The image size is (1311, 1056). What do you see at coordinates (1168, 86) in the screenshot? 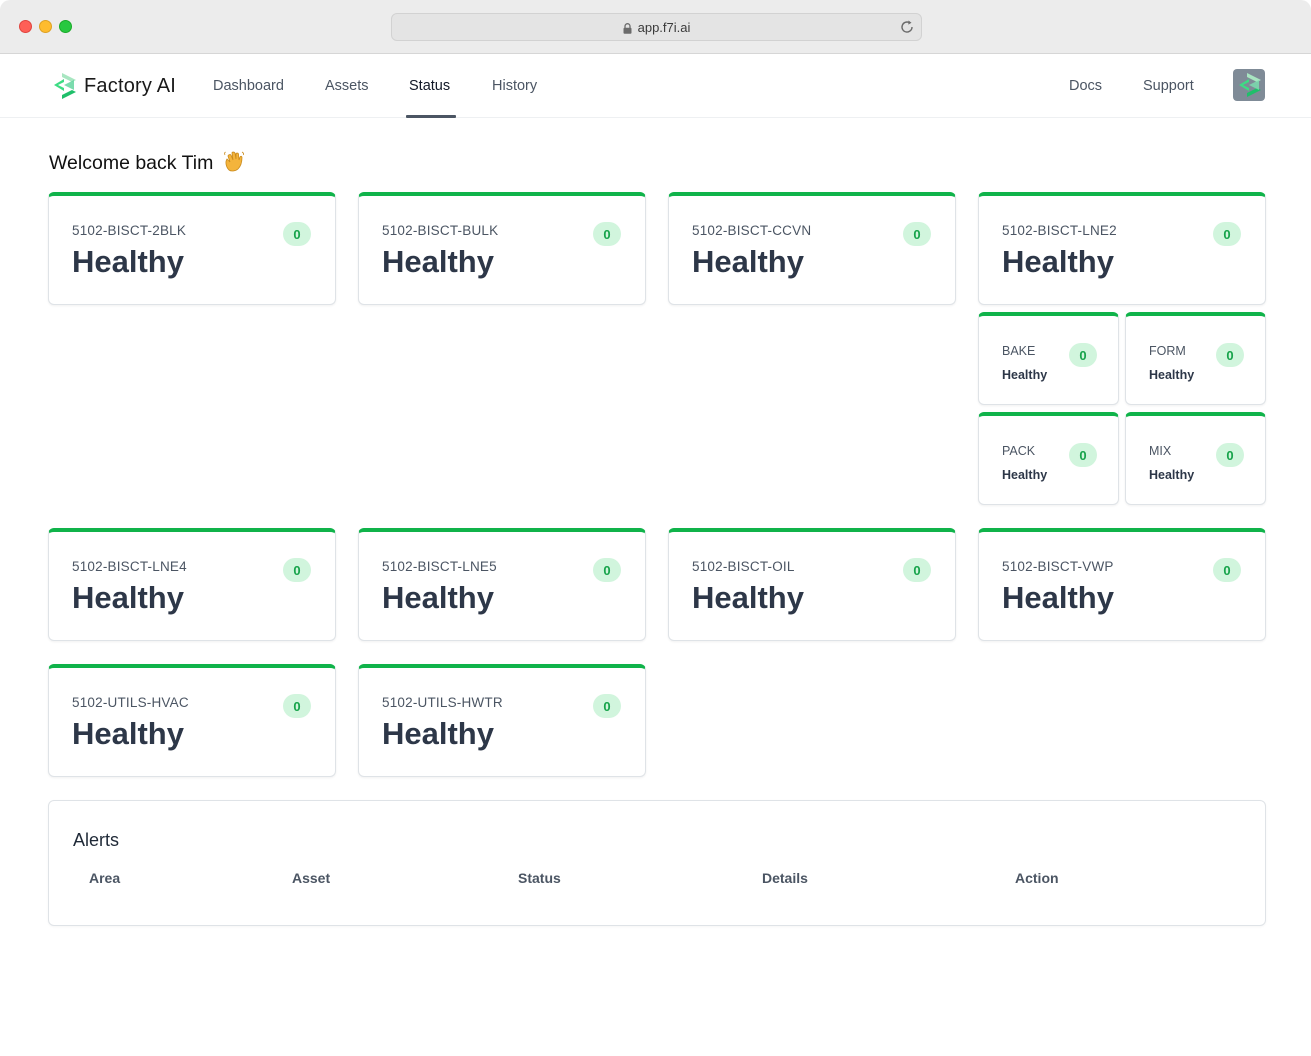
I see `nav-link-support: Support` at bounding box center [1168, 86].